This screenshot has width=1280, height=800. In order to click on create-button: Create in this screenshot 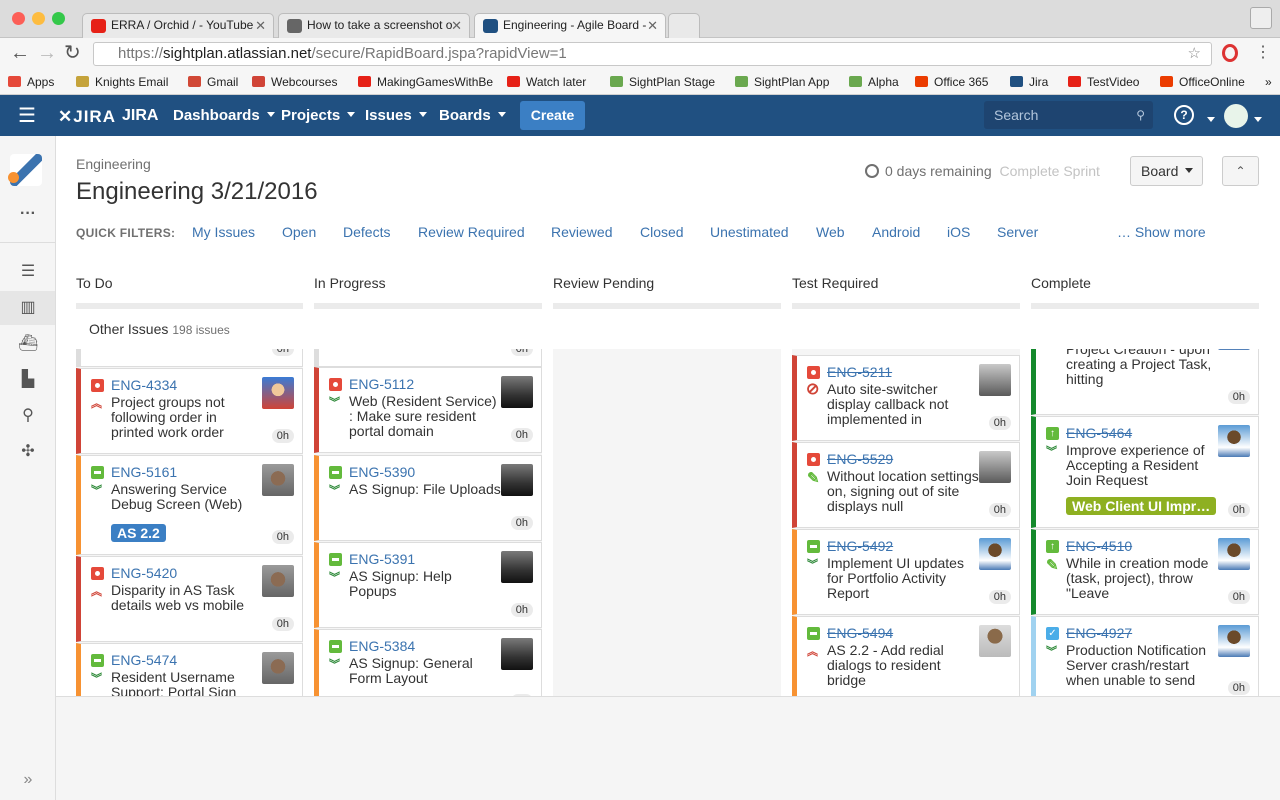, I will do `click(552, 115)`.